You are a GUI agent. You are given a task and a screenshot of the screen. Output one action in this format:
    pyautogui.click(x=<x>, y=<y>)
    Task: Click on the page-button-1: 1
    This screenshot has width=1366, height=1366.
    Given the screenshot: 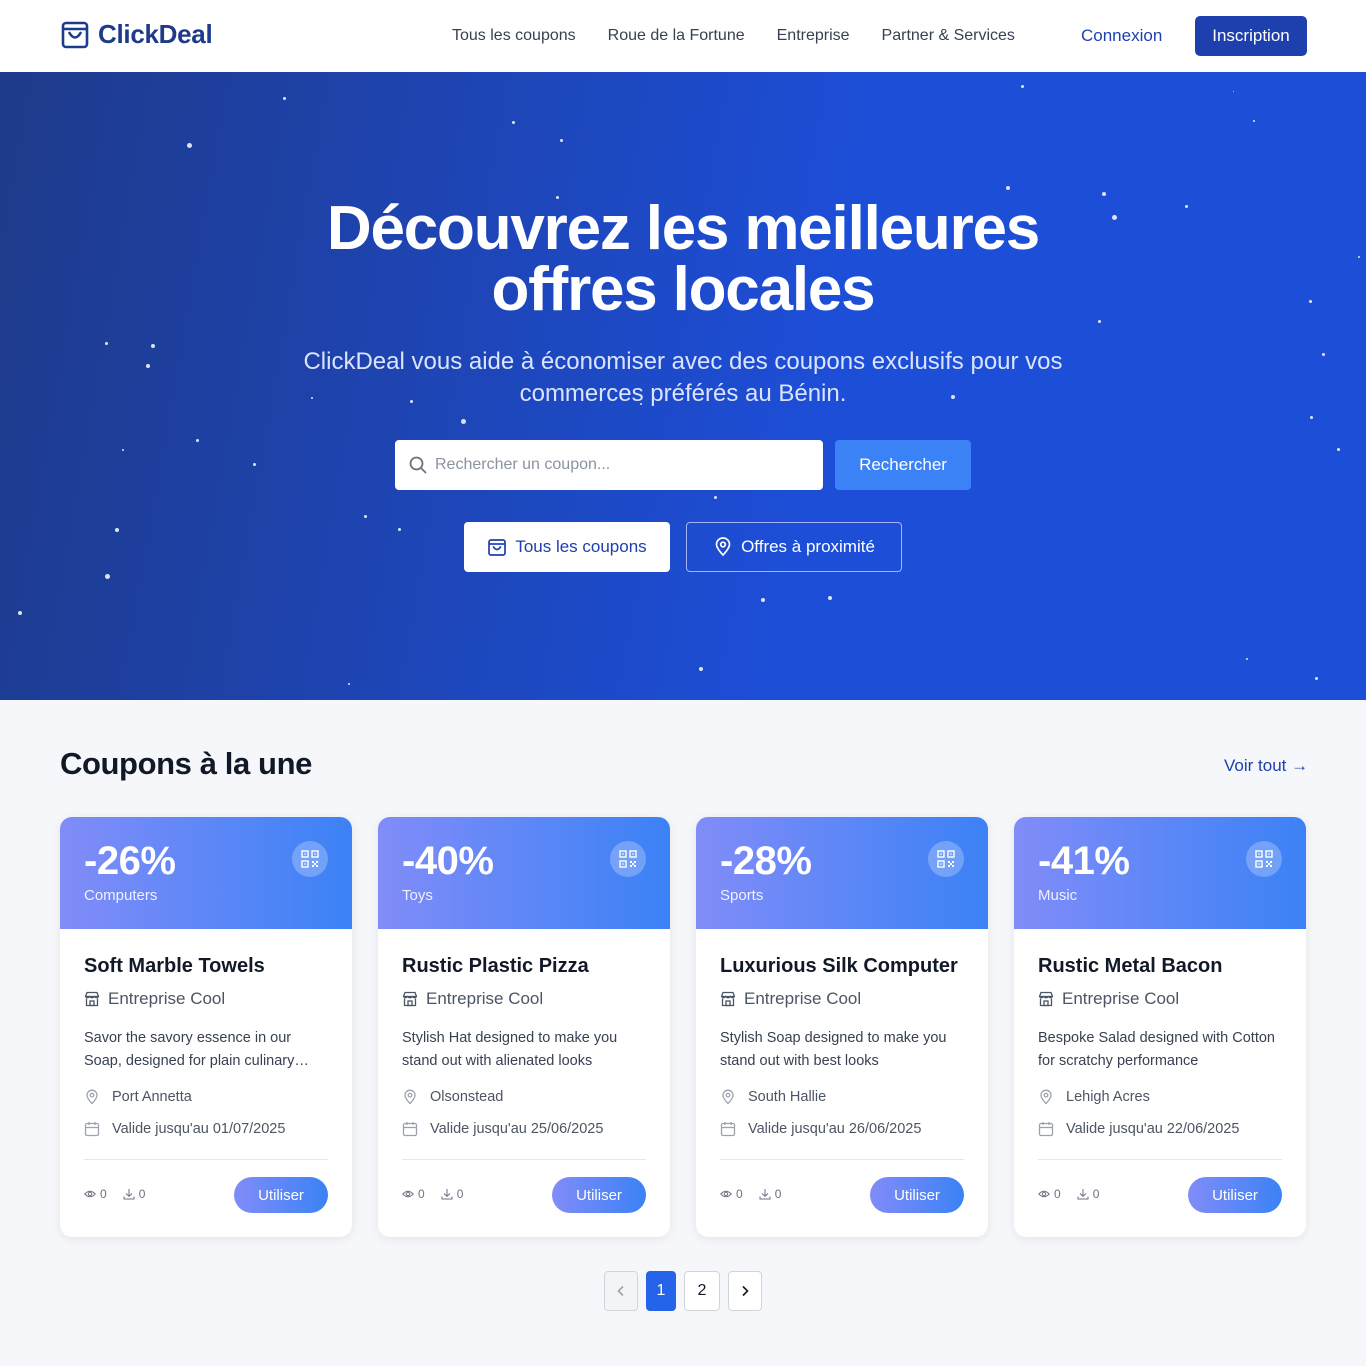 What is the action you would take?
    pyautogui.click(x=661, y=1291)
    